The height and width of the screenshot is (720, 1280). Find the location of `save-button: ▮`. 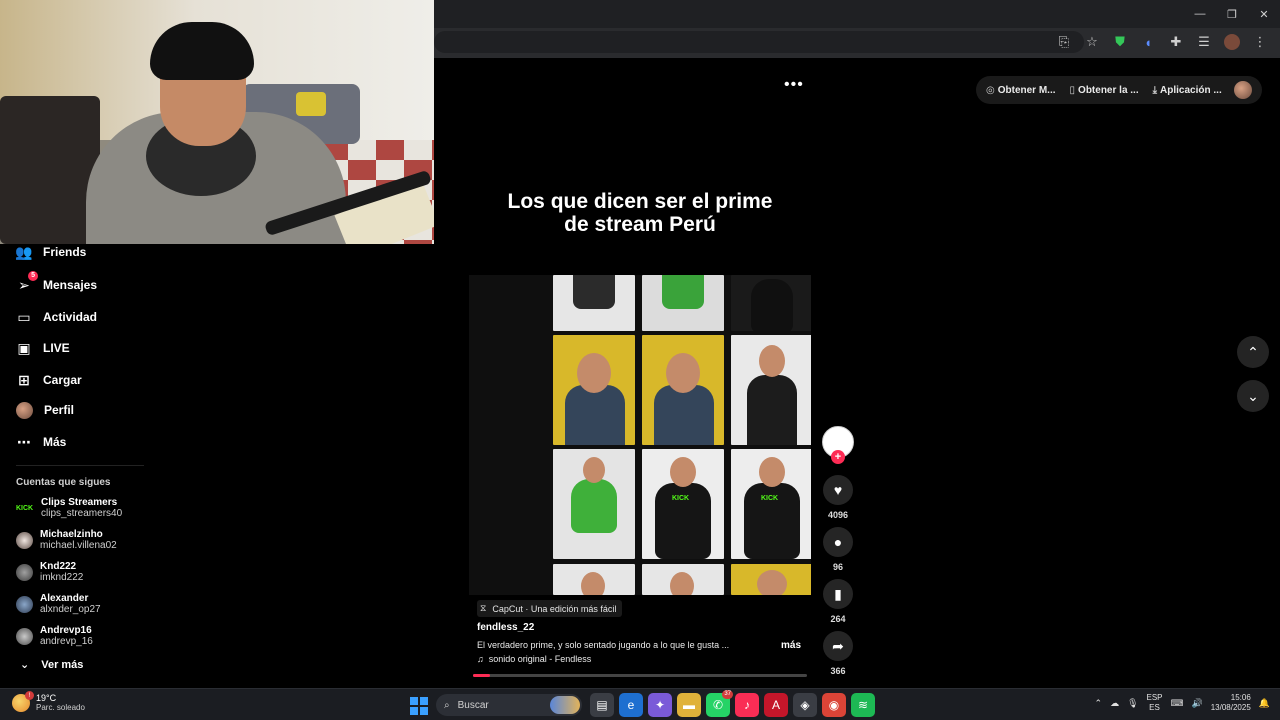

save-button: ▮ is located at coordinates (838, 594).